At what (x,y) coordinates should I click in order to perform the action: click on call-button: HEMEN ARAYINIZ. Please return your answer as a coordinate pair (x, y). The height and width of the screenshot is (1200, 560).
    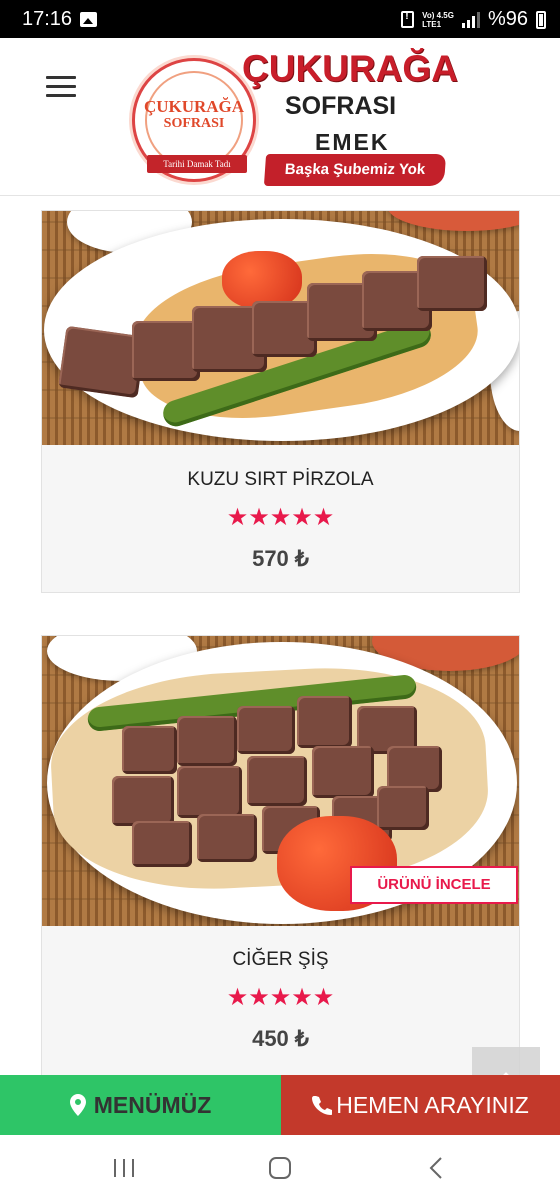
    Looking at the image, I should click on (420, 1105).